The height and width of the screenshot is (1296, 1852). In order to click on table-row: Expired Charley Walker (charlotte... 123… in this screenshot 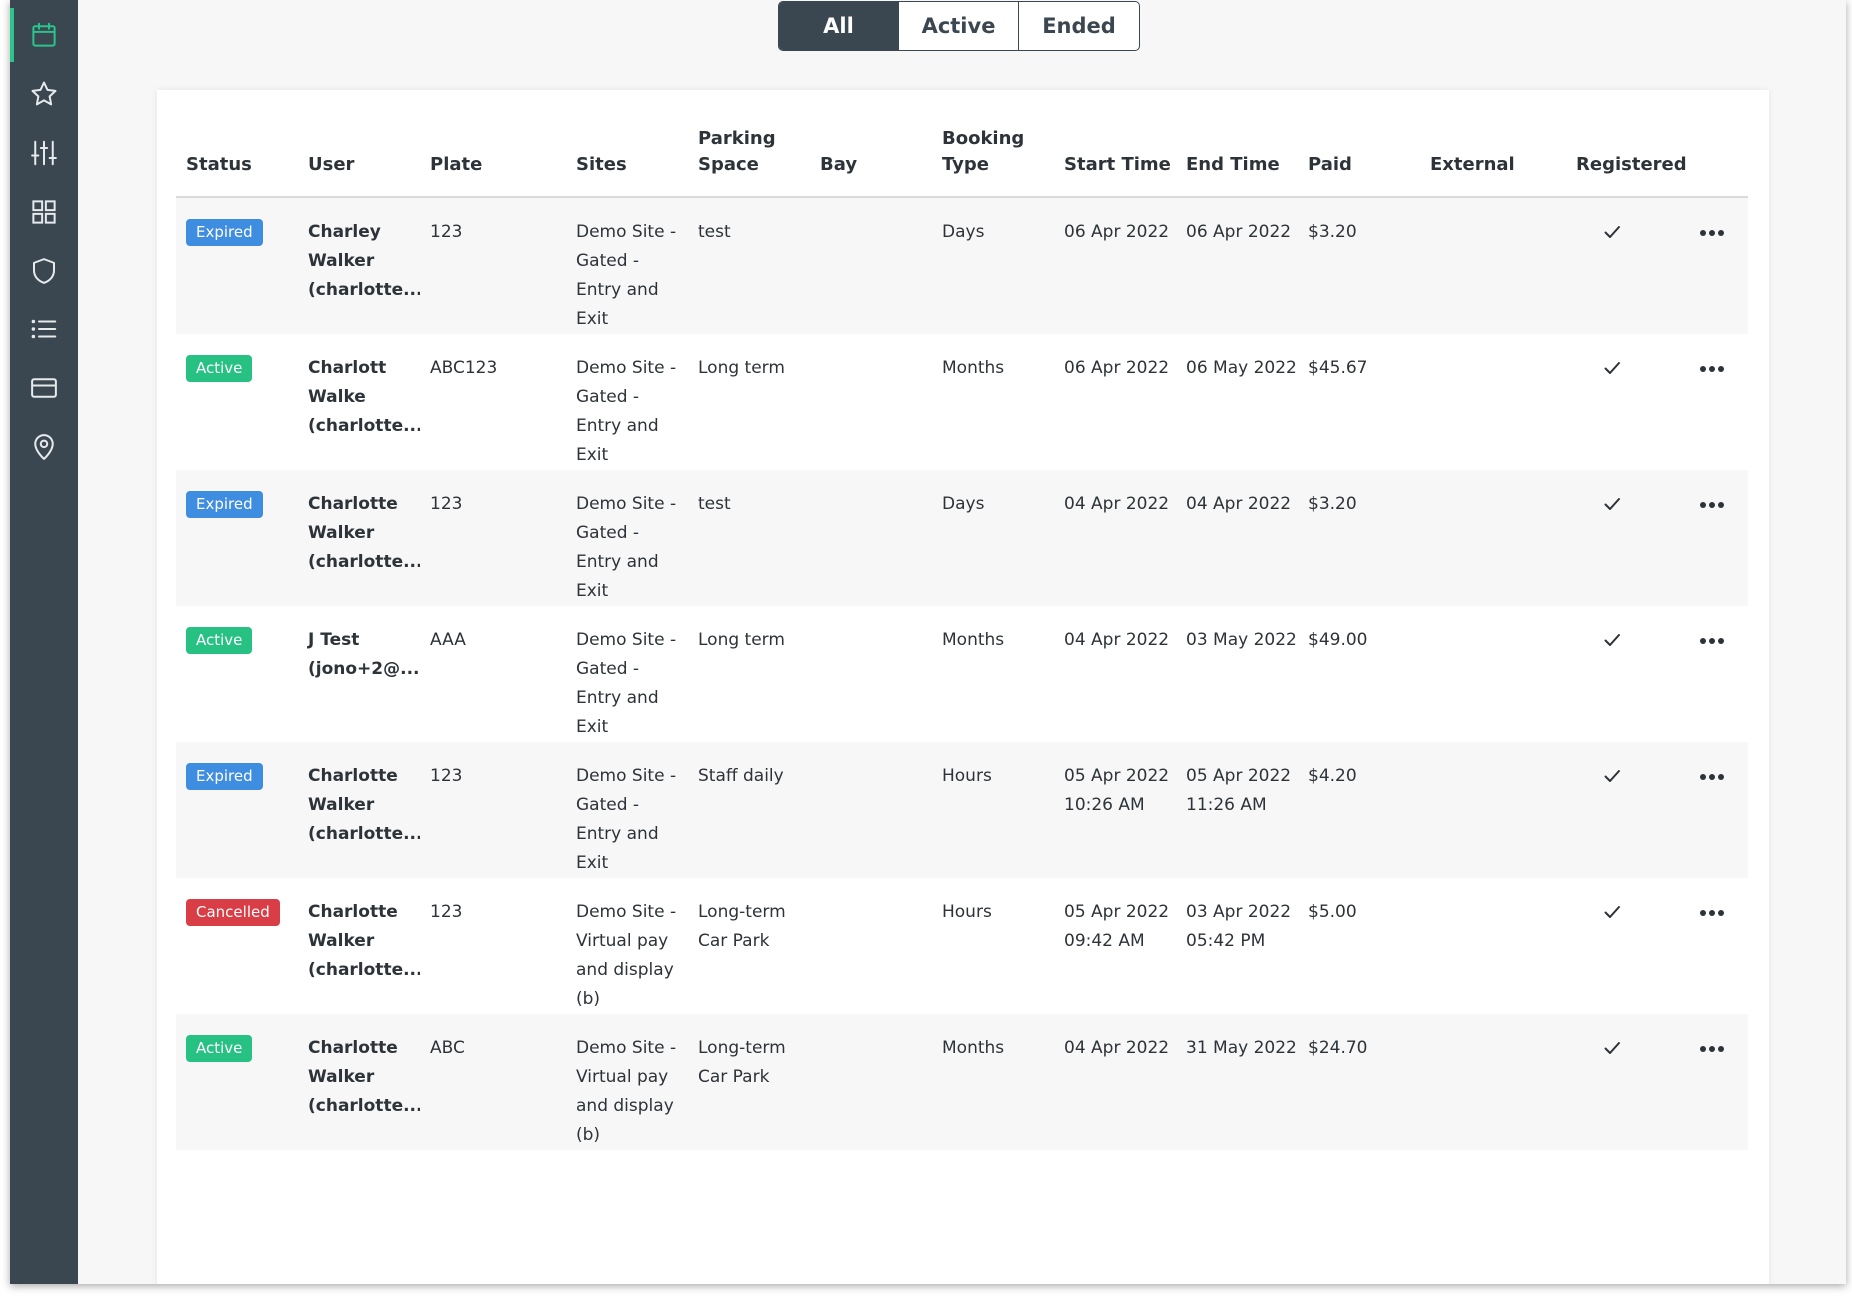, I will do `click(962, 265)`.